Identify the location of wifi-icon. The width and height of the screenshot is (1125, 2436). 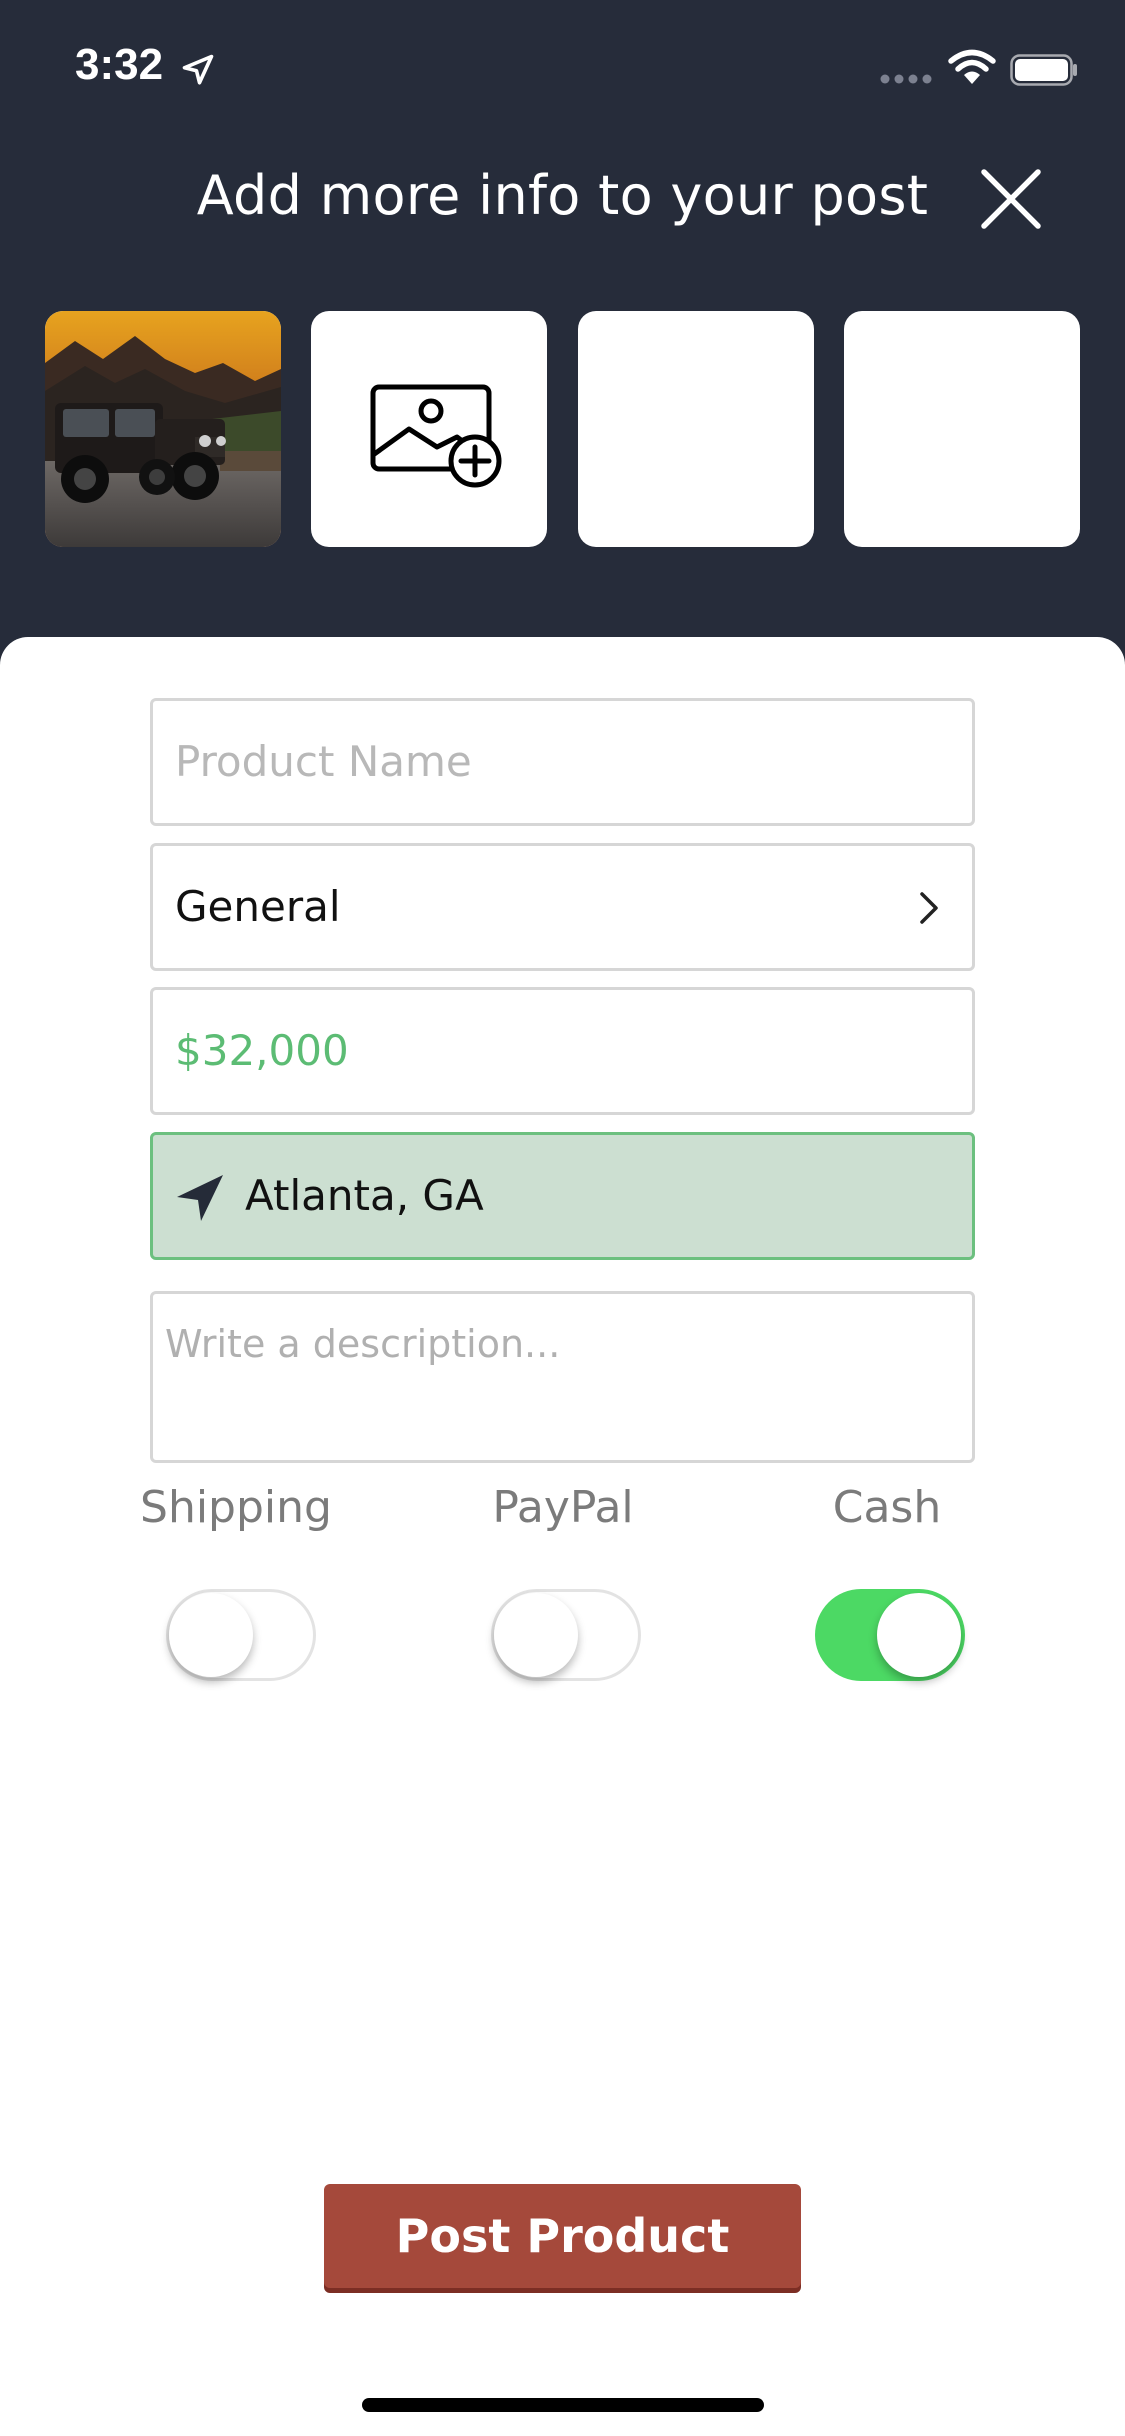
(972, 66).